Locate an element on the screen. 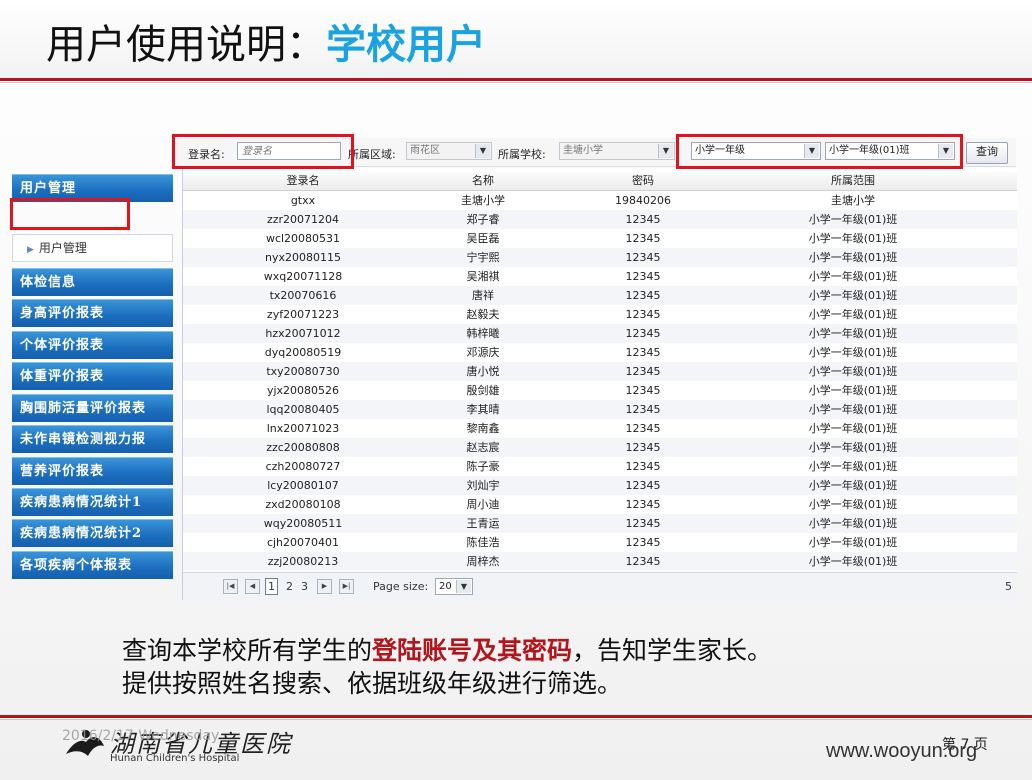  column-header-name: 名称 is located at coordinates (483, 181).